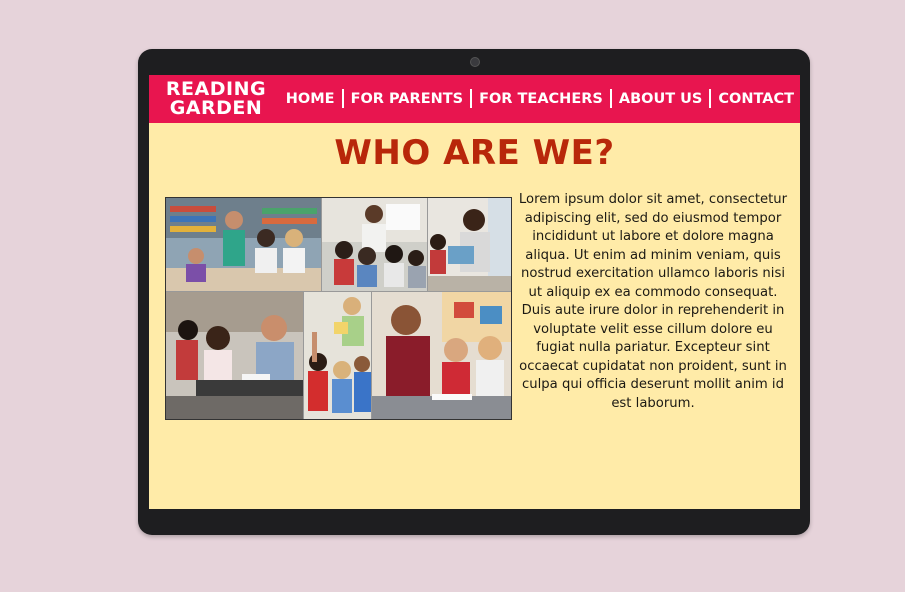  I want to click on nav-for-teachers: FOR TEACHERS, so click(541, 99).